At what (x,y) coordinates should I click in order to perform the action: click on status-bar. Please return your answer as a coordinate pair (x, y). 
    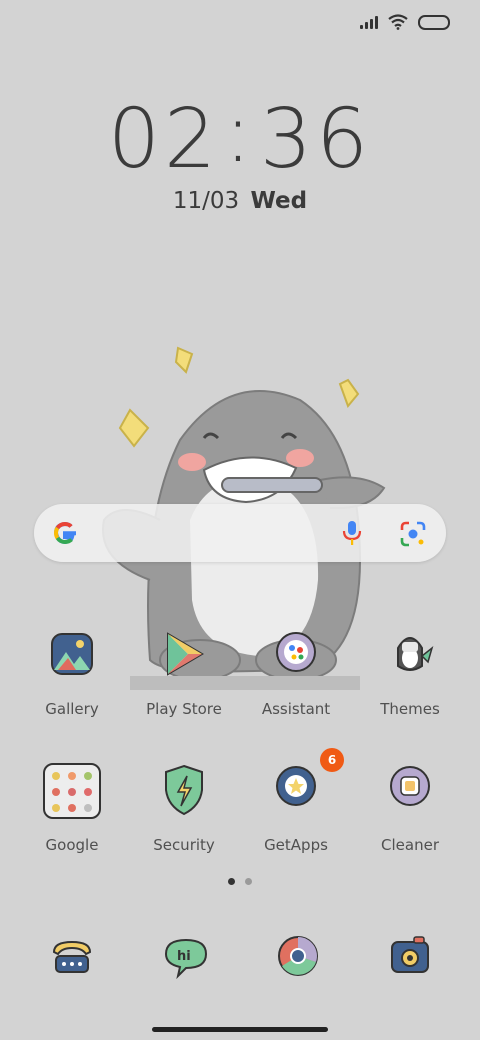
    Looking at the image, I should click on (405, 22).